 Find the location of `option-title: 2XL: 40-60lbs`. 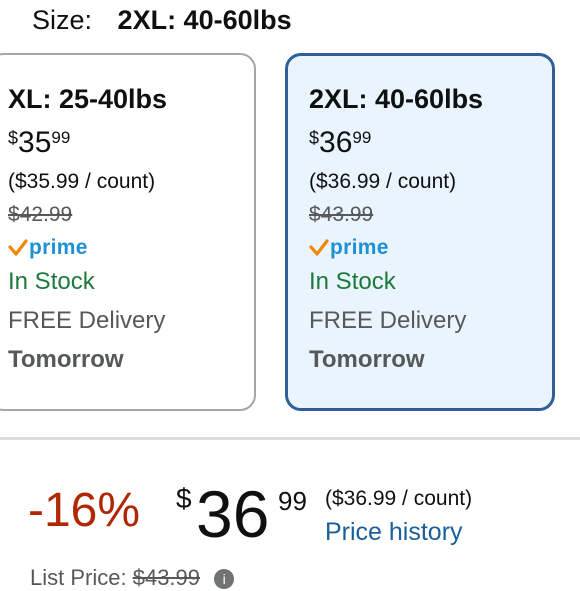

option-title: 2XL: 40-60lbs is located at coordinates (396, 99).